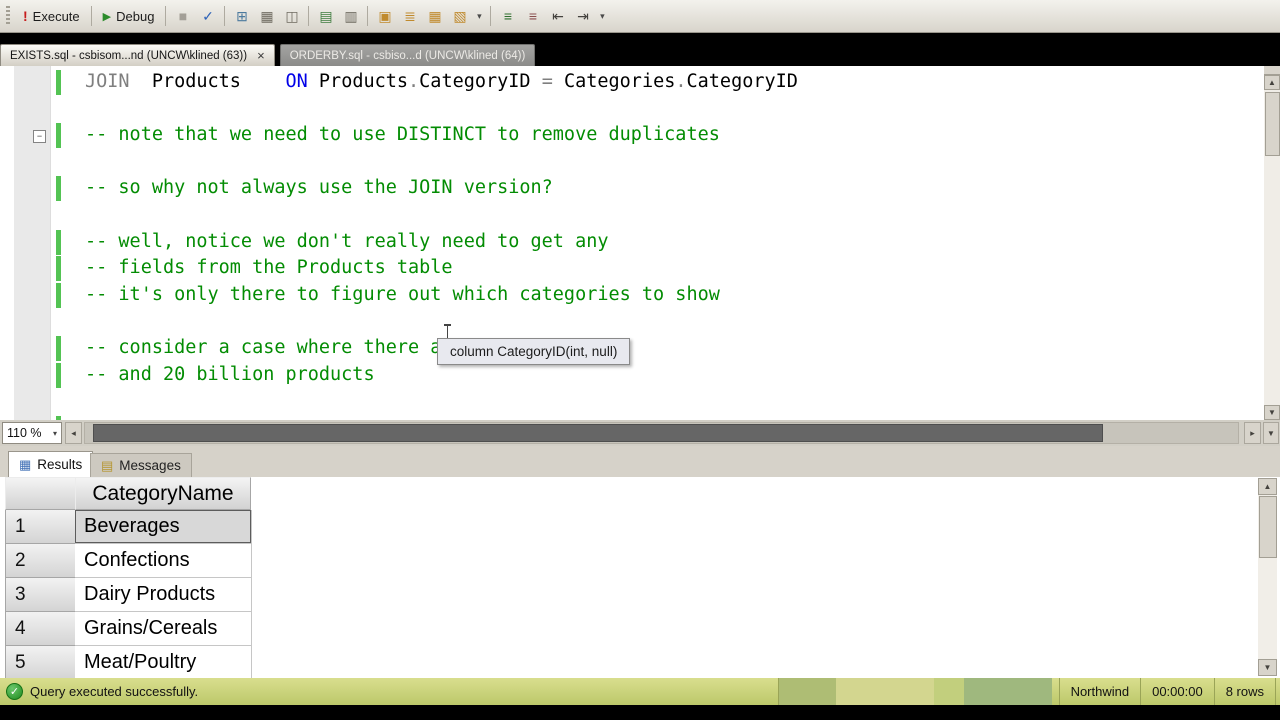 The image size is (1280, 720). I want to click on table-row: 1 Beverages, so click(305, 527).